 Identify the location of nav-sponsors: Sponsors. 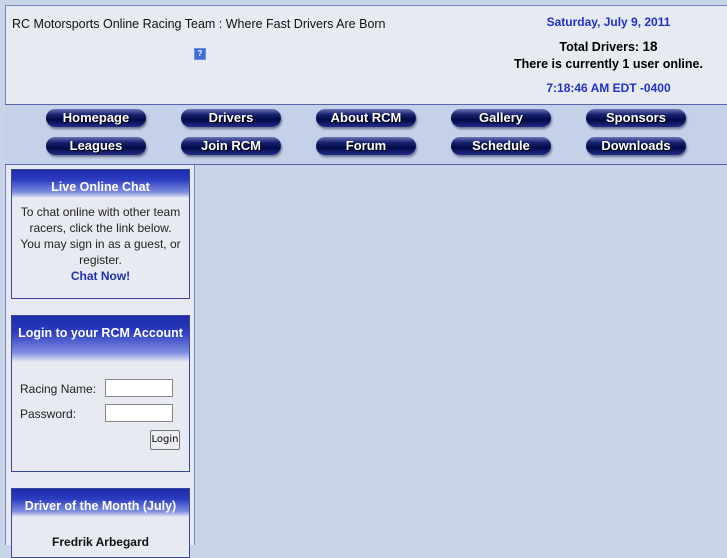
(637, 118).